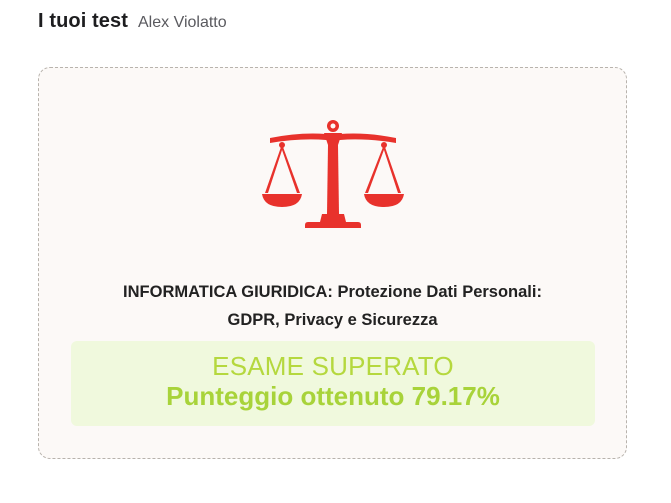 This screenshot has height=503, width=671. What do you see at coordinates (332, 320) in the screenshot?
I see `test-name-line2: GDPR, Privacy e Sicurezza` at bounding box center [332, 320].